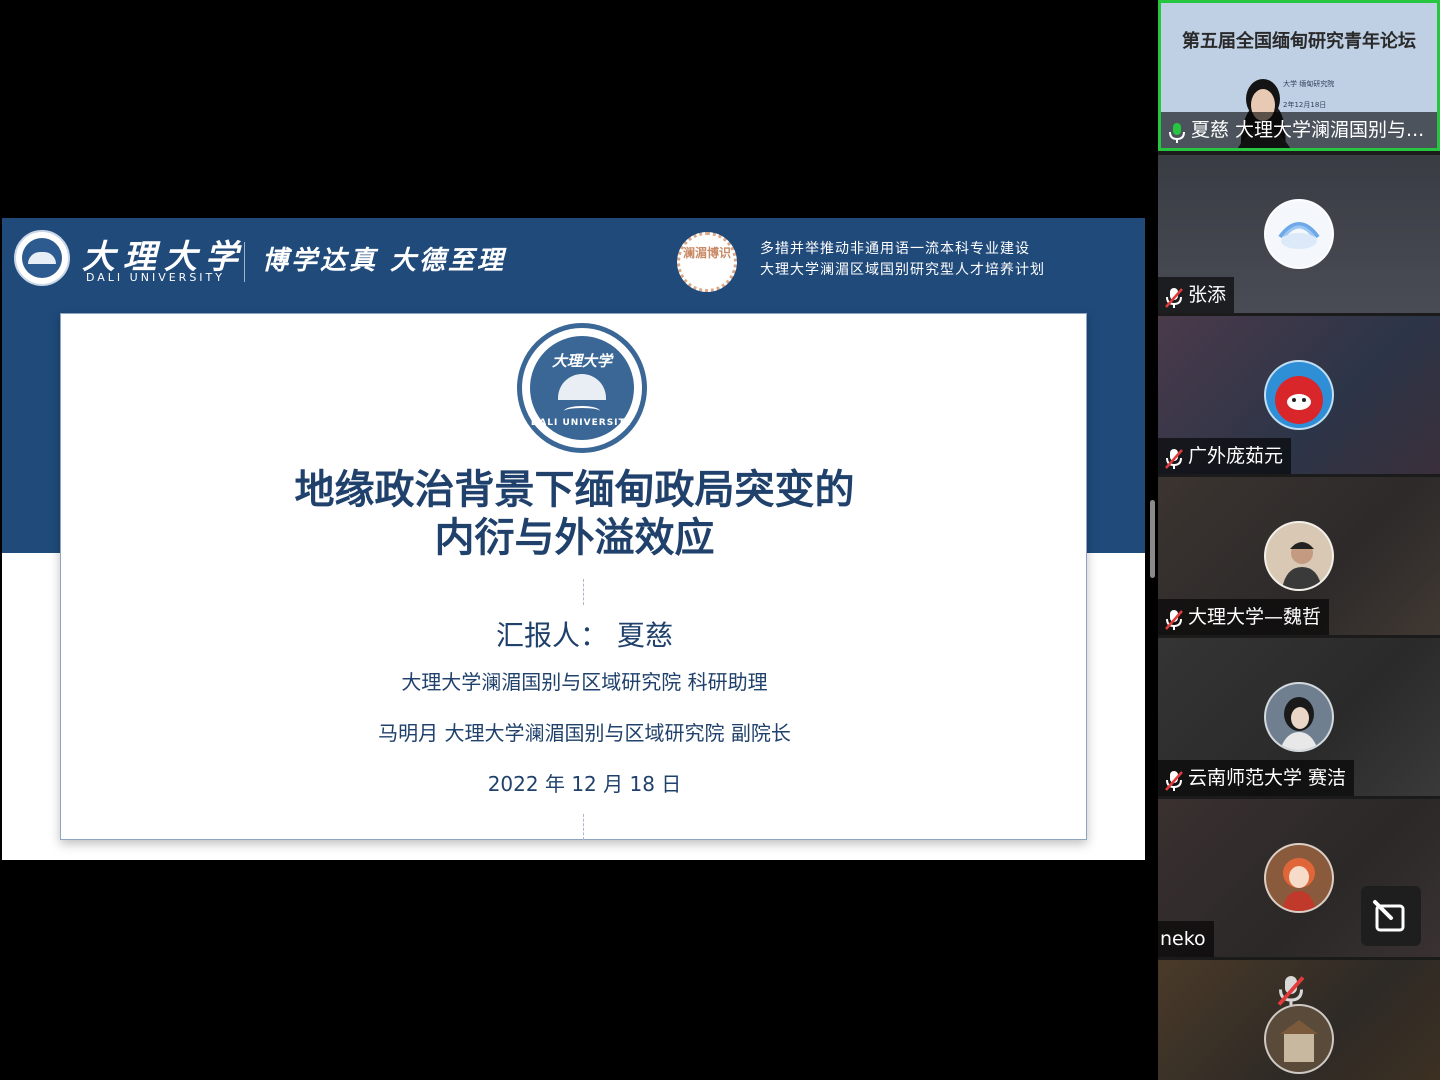  I want to click on university-seal-icon: 大理大学 DALI UNIVERSITY, so click(582, 388).